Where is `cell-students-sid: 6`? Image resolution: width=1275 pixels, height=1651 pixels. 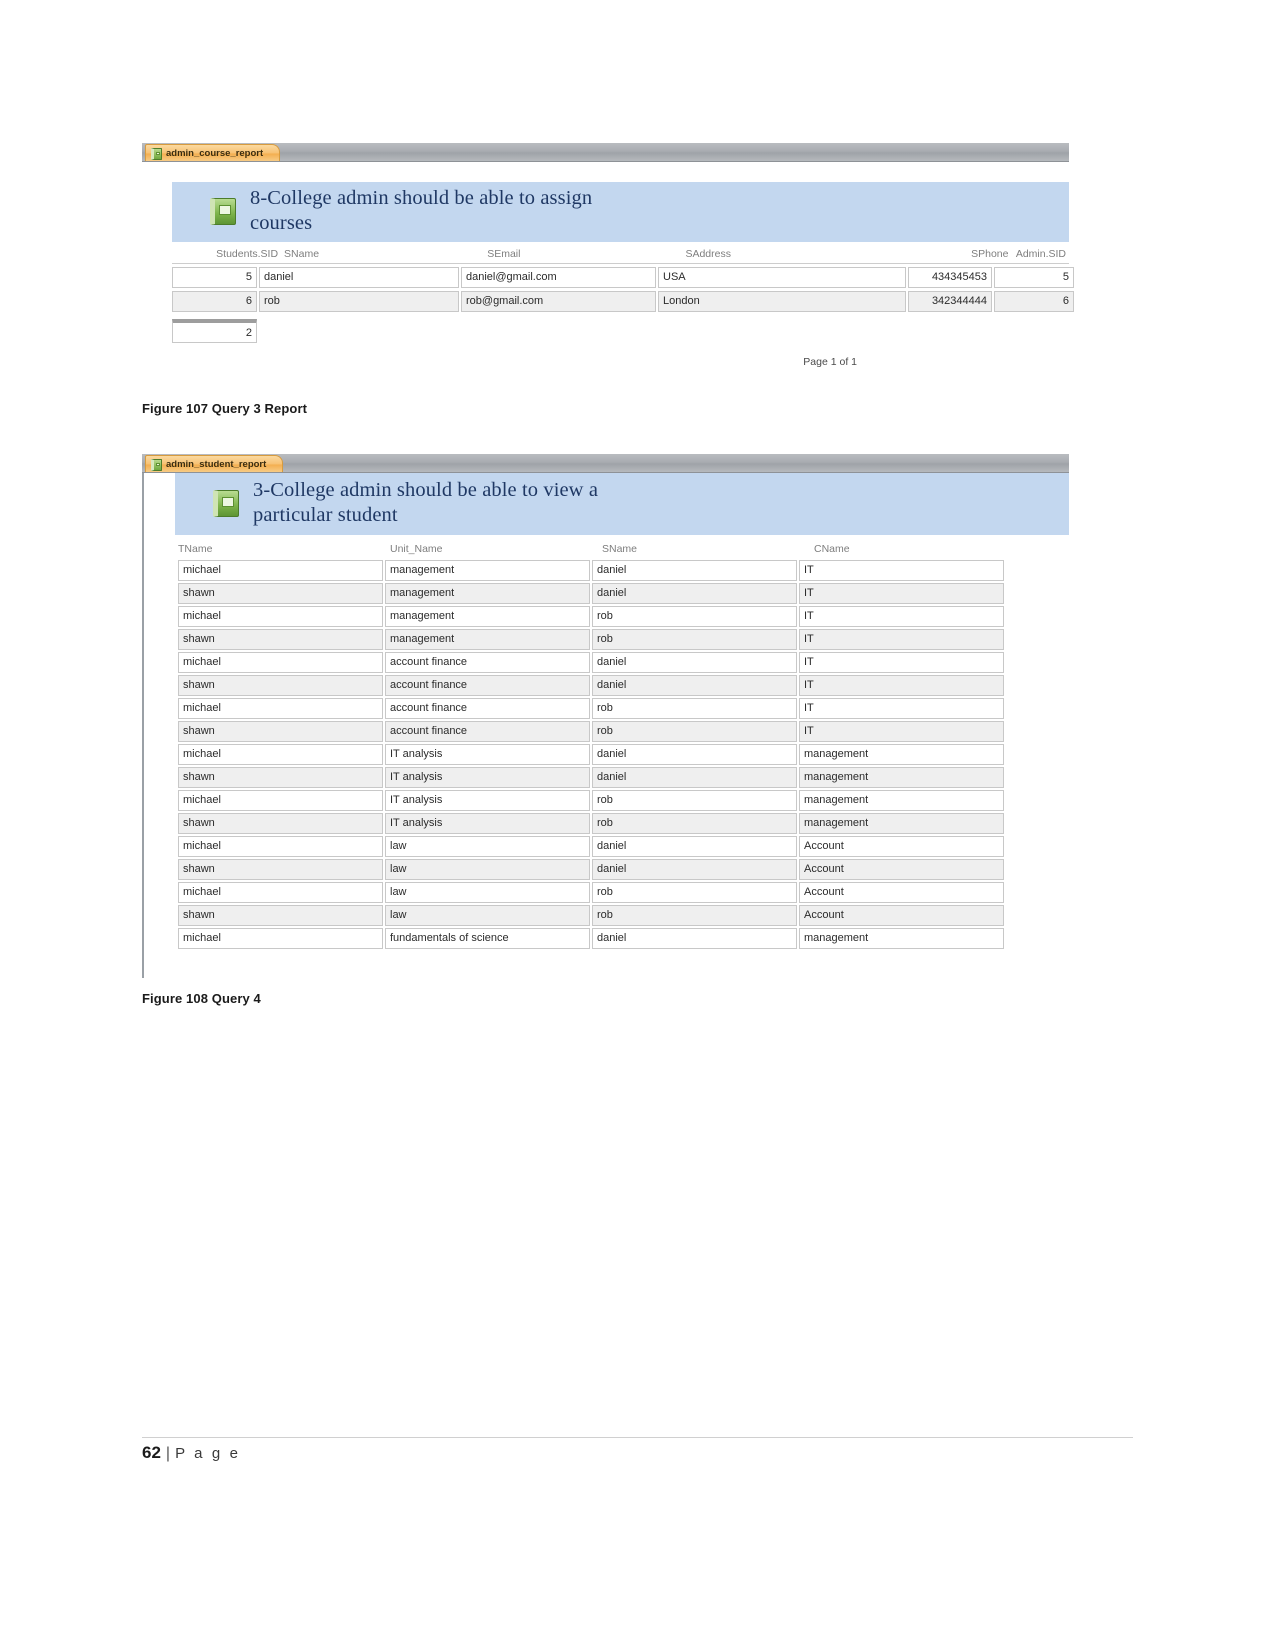 cell-students-sid: 6 is located at coordinates (214, 301).